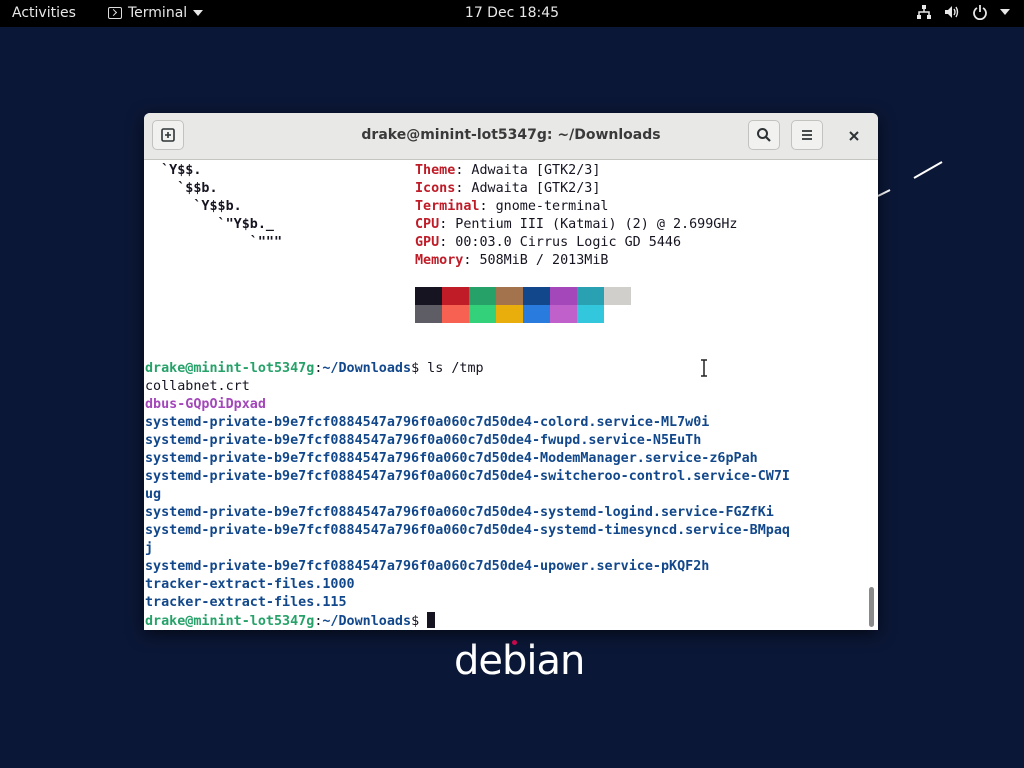  What do you see at coordinates (511, 136) in the screenshot?
I see `header-bar: drake@minint-lot5347g: ~/Downloads` at bounding box center [511, 136].